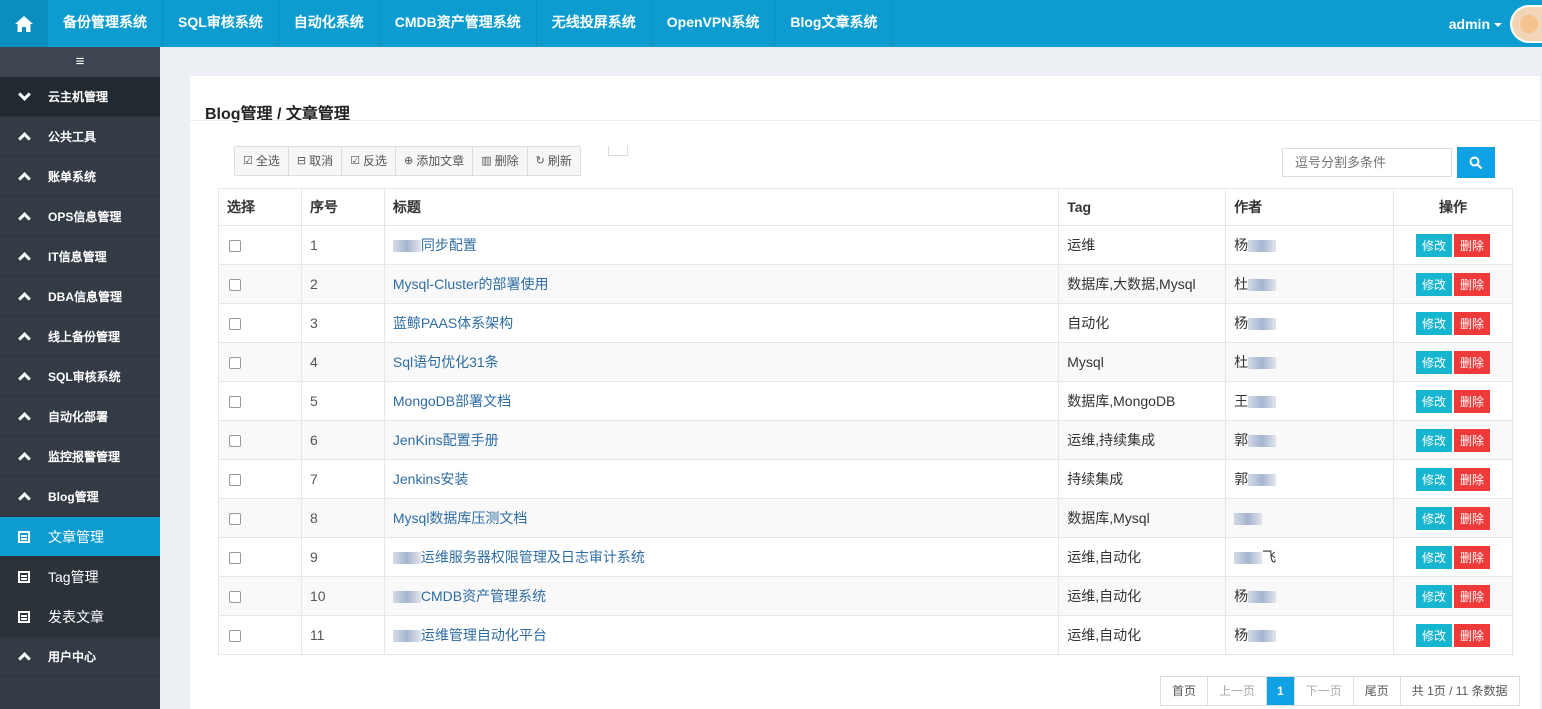 This screenshot has height=709, width=1542. Describe the element at coordinates (342, 557) in the screenshot. I see `row-id: 9` at that location.